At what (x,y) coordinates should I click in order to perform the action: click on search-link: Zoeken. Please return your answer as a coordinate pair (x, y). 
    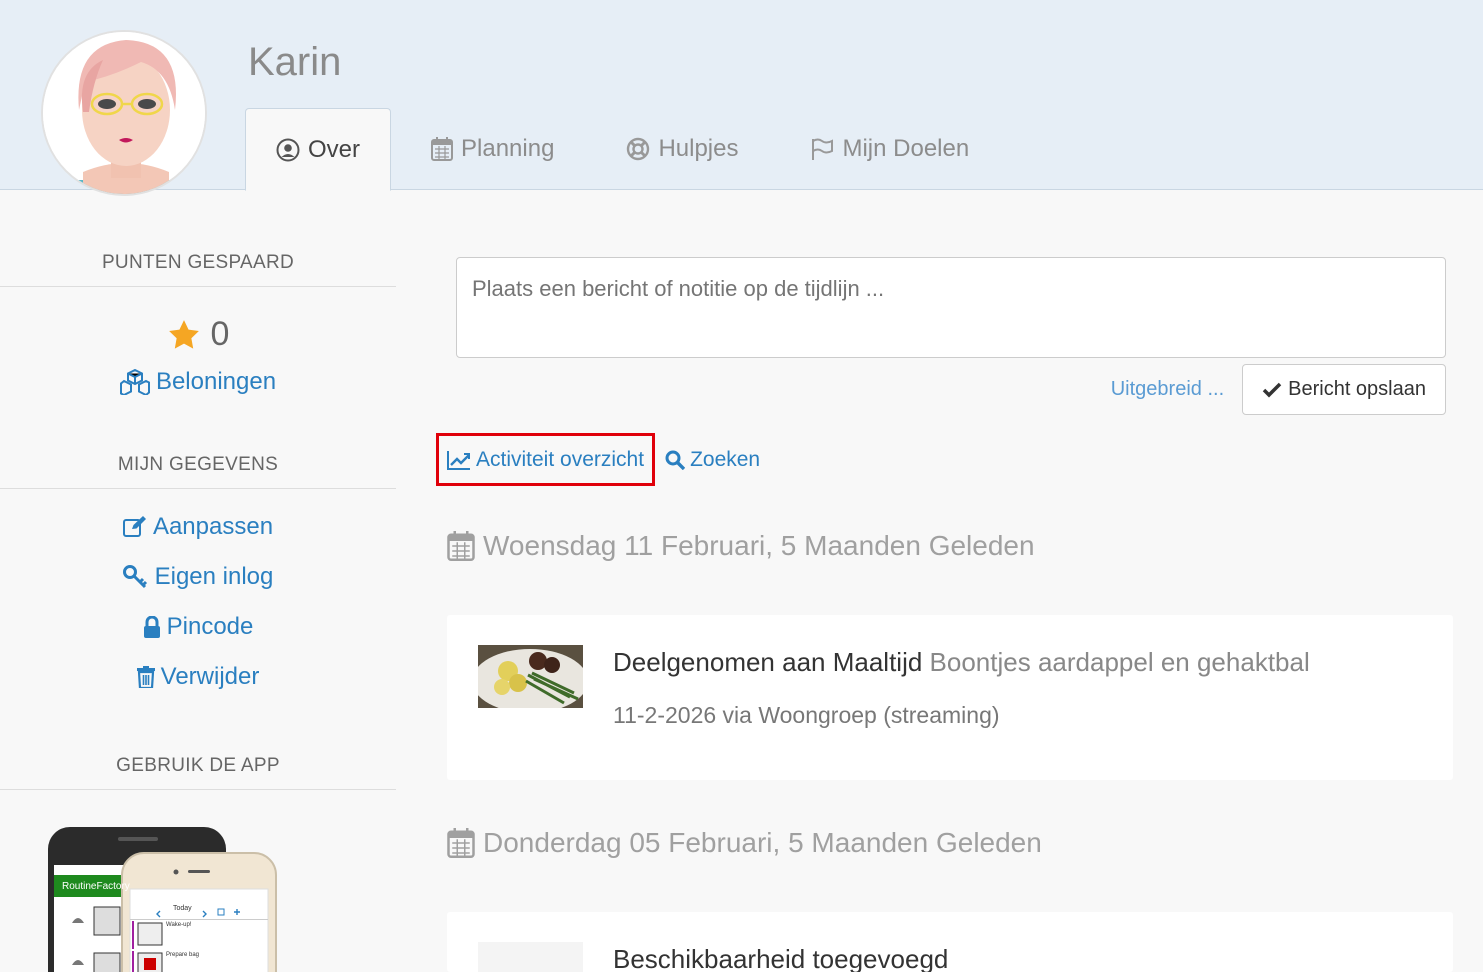
    Looking at the image, I should click on (712, 460).